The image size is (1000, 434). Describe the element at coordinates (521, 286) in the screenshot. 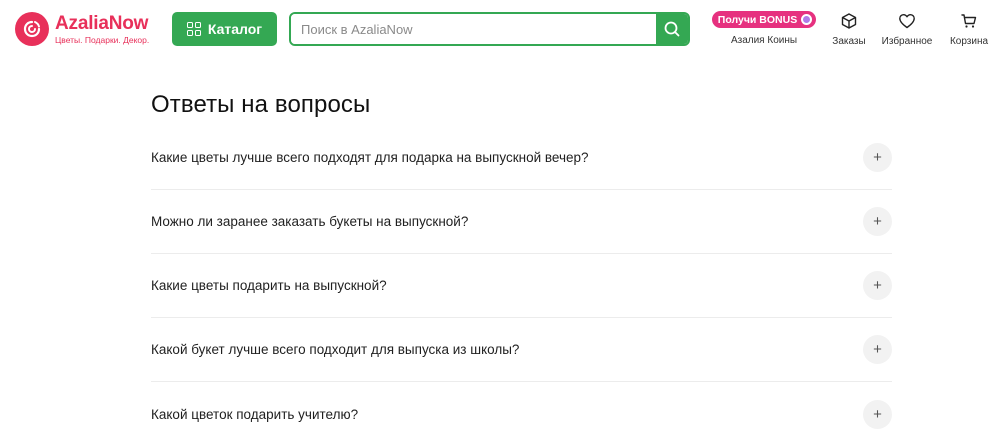

I see `faq-item: Какие цветы подарить на выпускной? +` at that location.